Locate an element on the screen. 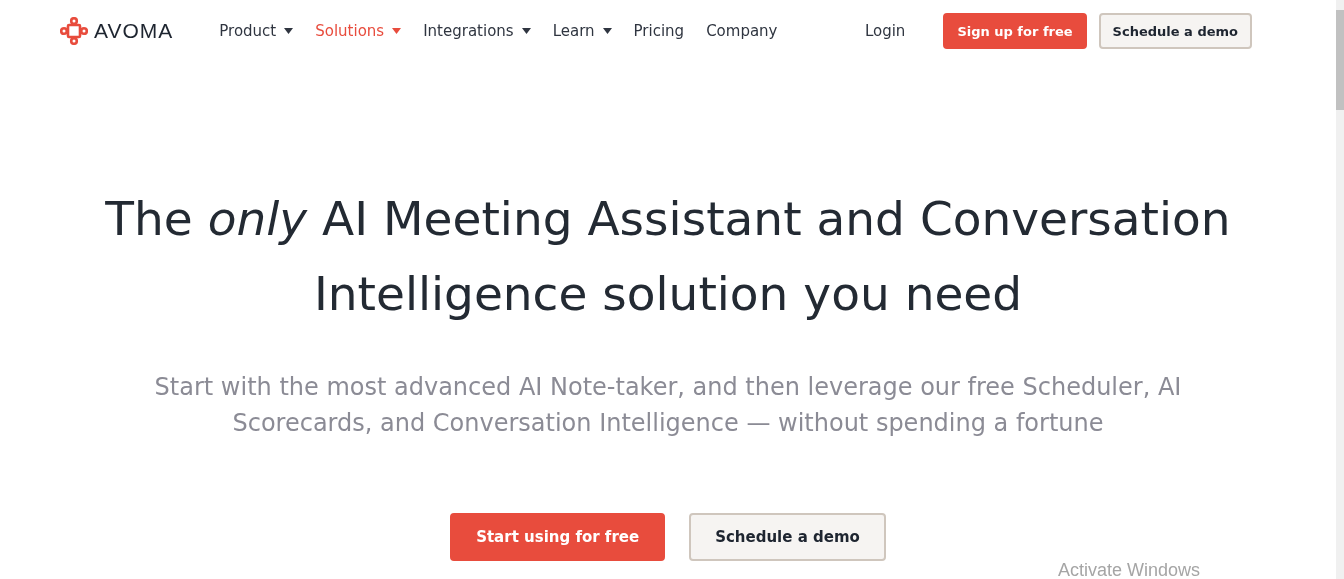  login-link: Login is located at coordinates (885, 31).